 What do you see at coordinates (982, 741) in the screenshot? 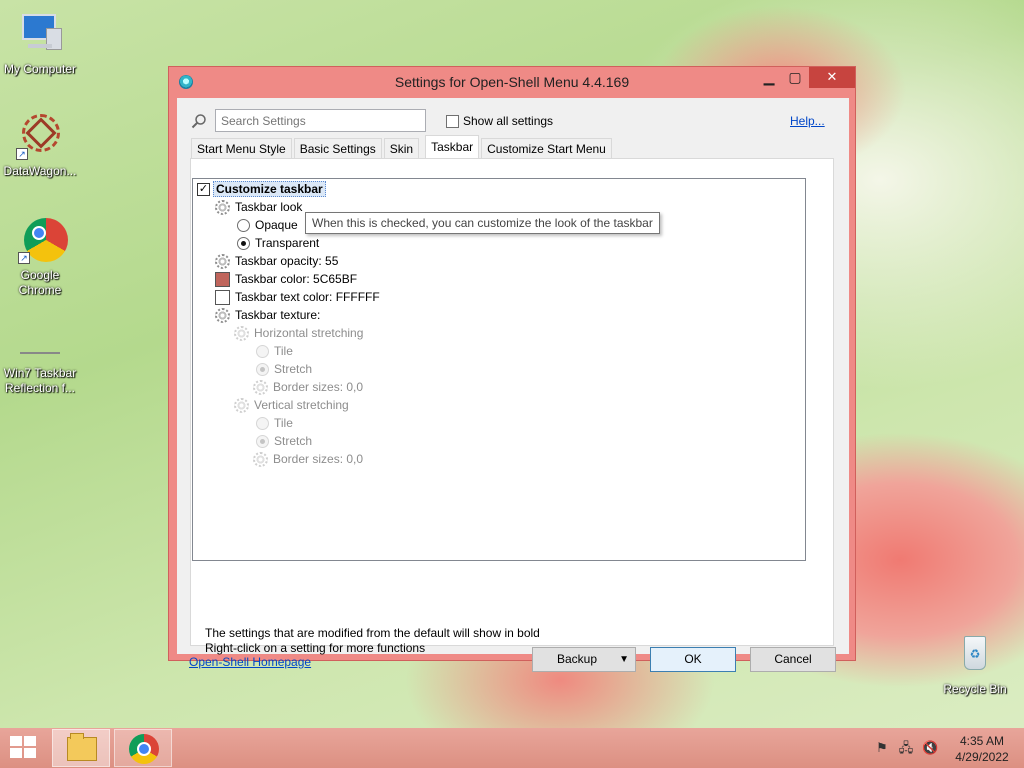
I see `clock-time: 4:35 AM` at bounding box center [982, 741].